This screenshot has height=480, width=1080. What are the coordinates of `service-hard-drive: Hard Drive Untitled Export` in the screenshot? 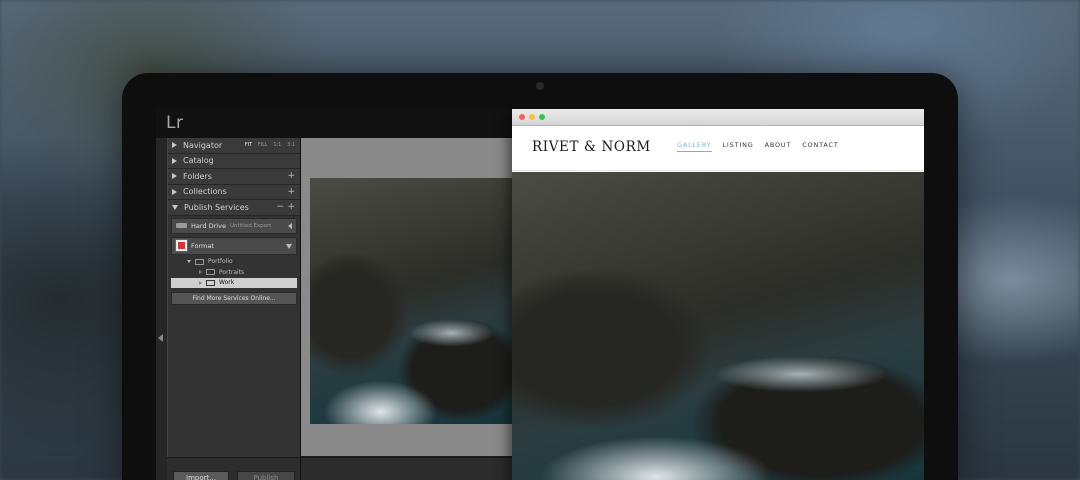 It's located at (234, 225).